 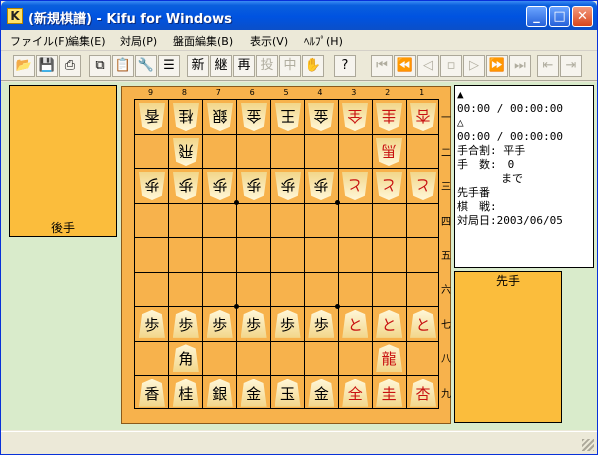 I want to click on interrupt-button: 中, so click(x=290, y=66).